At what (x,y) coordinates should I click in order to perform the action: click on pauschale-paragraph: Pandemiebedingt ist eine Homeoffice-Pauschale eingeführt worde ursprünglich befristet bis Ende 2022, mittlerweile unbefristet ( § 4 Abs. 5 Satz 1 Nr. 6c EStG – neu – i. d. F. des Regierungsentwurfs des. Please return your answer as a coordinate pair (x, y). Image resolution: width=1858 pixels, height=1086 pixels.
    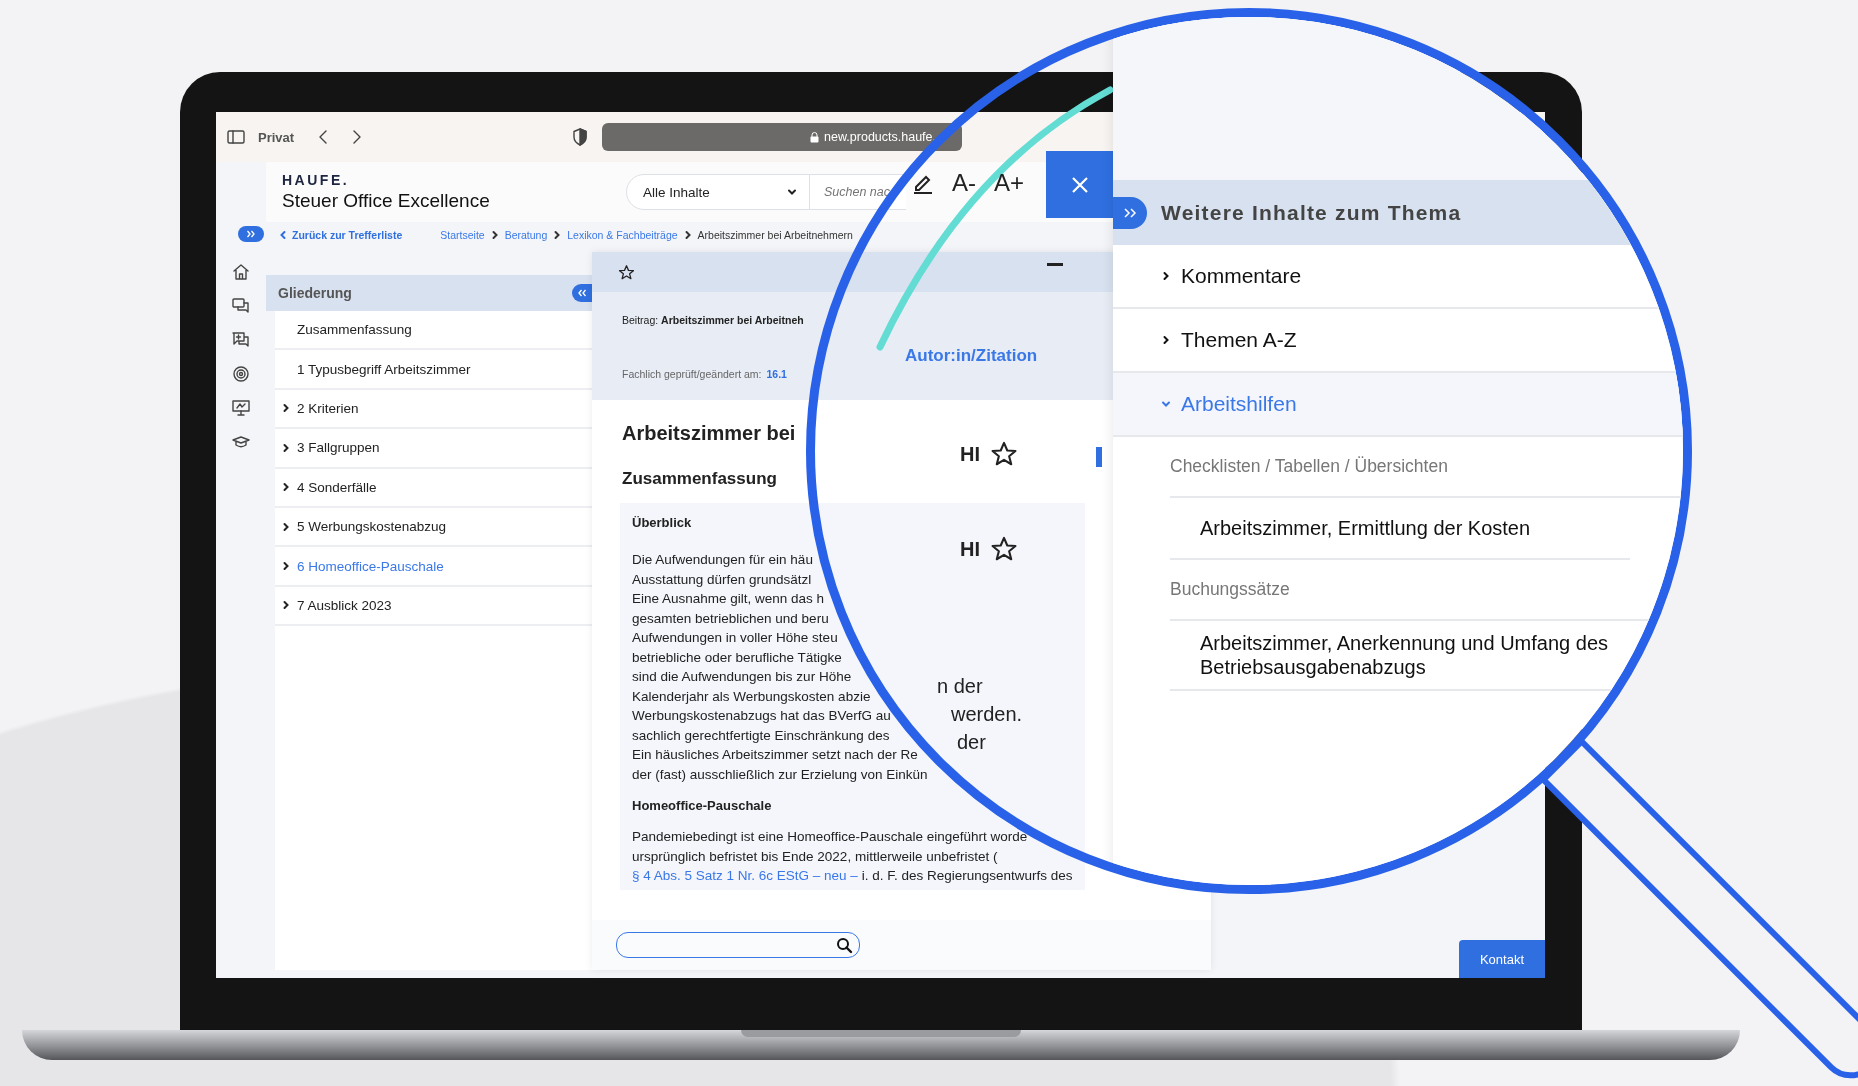
    Looking at the image, I should click on (852, 856).